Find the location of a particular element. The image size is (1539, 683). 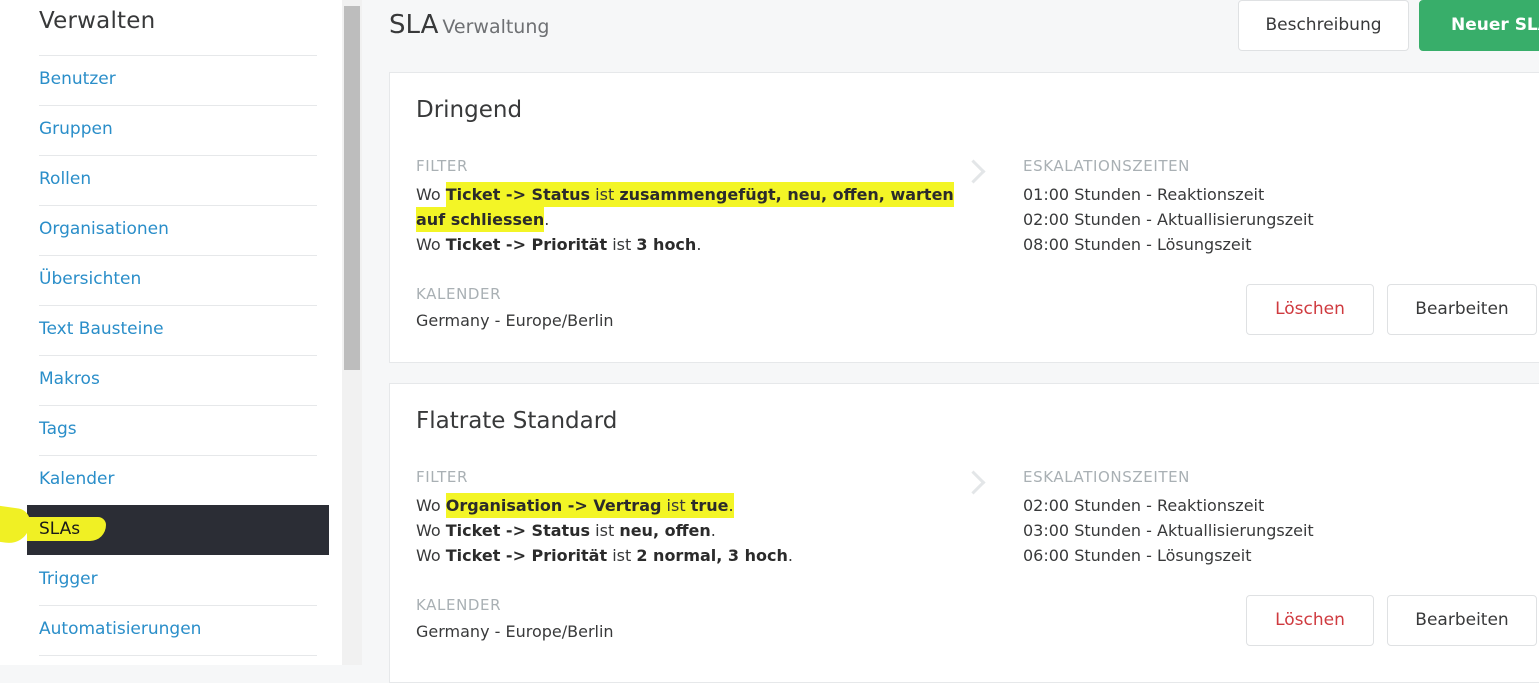

sidebar-title: Verwalten is located at coordinates (97, 21).